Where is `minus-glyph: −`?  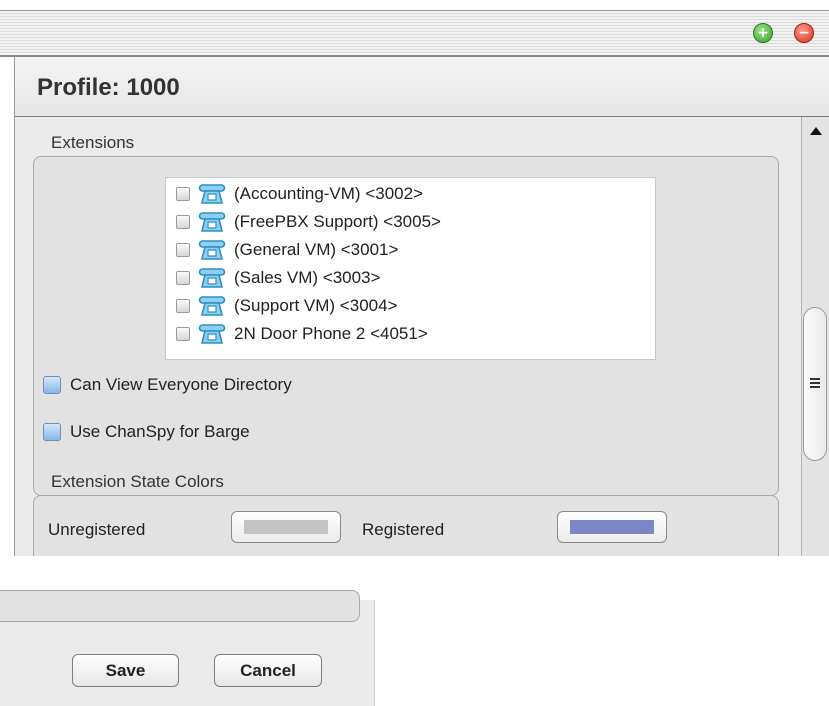
minus-glyph: − is located at coordinates (804, 33).